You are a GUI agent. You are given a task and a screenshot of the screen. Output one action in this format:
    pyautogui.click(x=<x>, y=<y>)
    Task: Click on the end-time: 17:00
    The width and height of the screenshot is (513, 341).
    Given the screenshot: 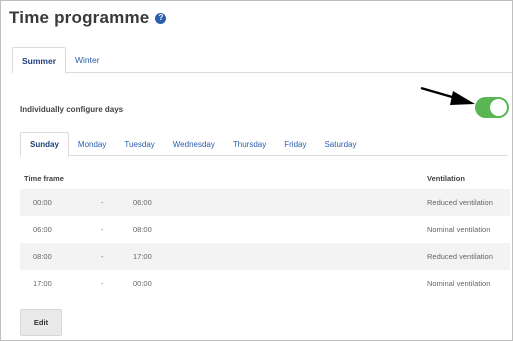 What is the action you would take?
    pyautogui.click(x=142, y=256)
    